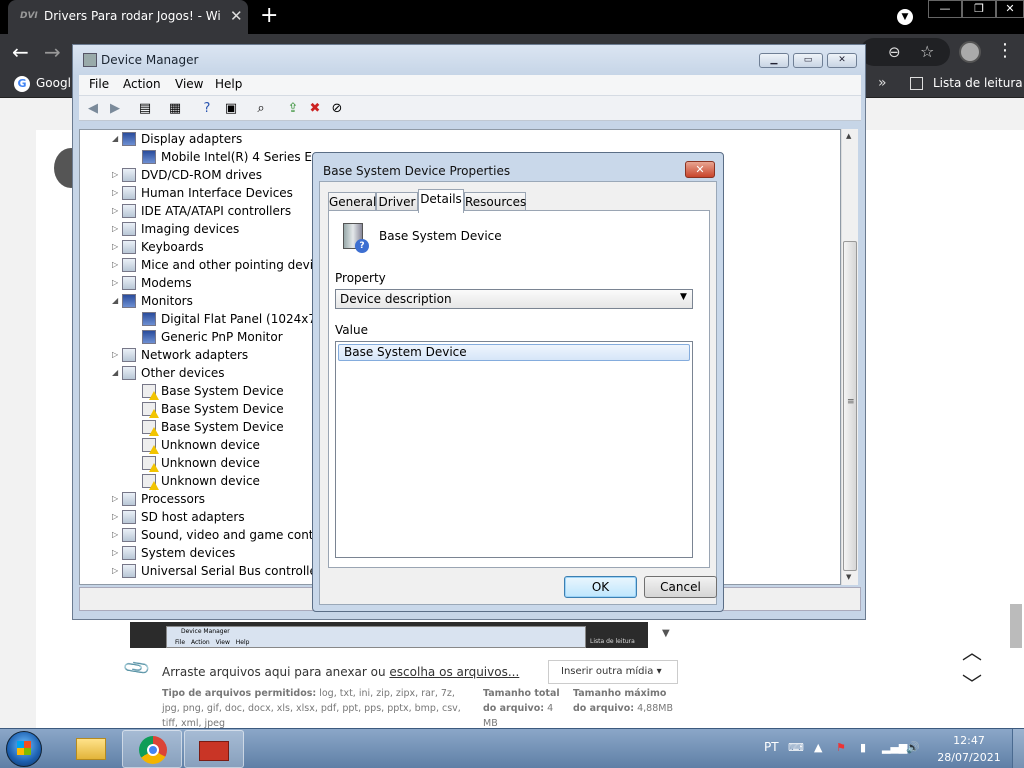  I want to click on tree-label: SD host adapters, so click(193, 517).